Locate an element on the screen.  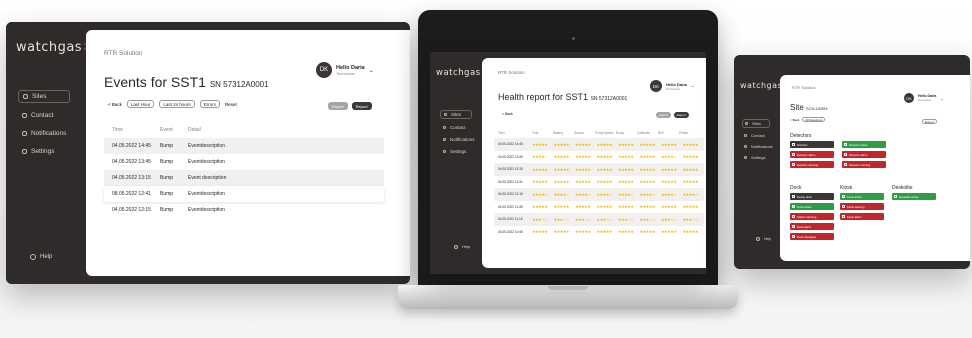
table-row: 08.05.2022 12:41 Bump Eventdescription is located at coordinates (244, 194).